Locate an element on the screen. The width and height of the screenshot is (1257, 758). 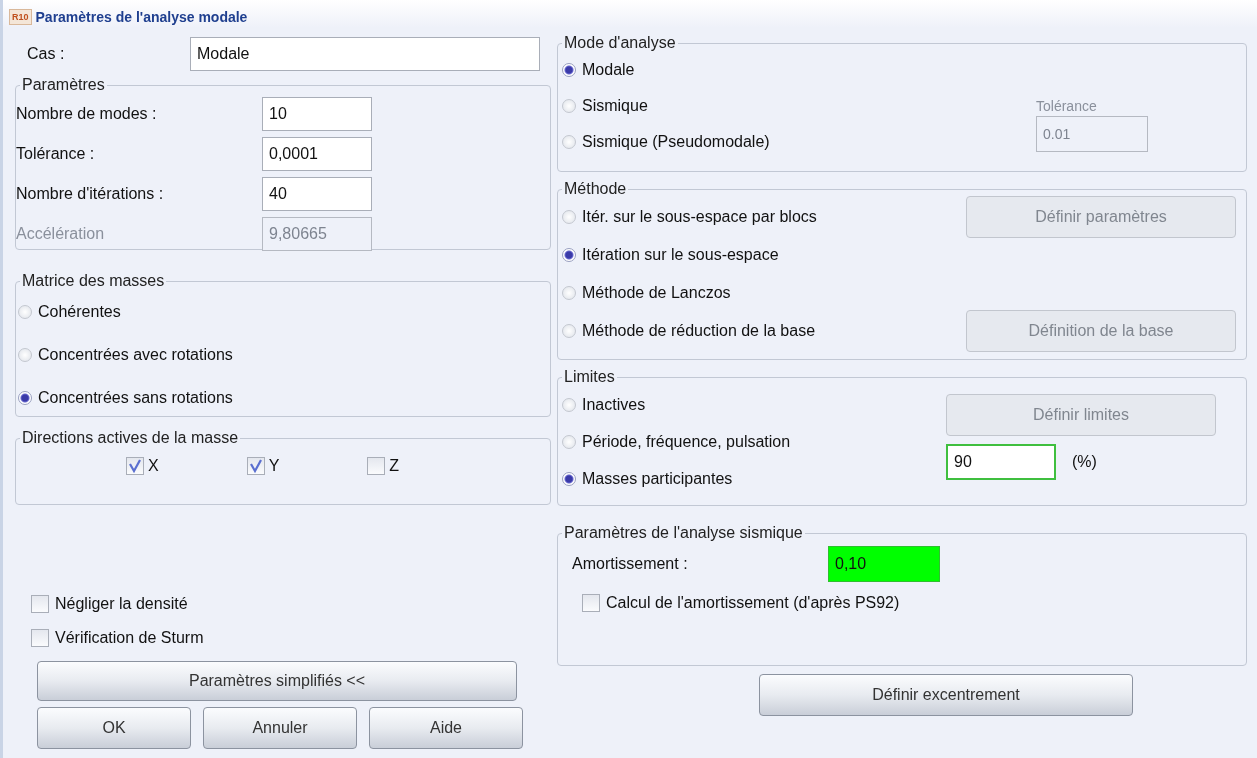
field-label: Nombre de modes : is located at coordinates (87, 114).